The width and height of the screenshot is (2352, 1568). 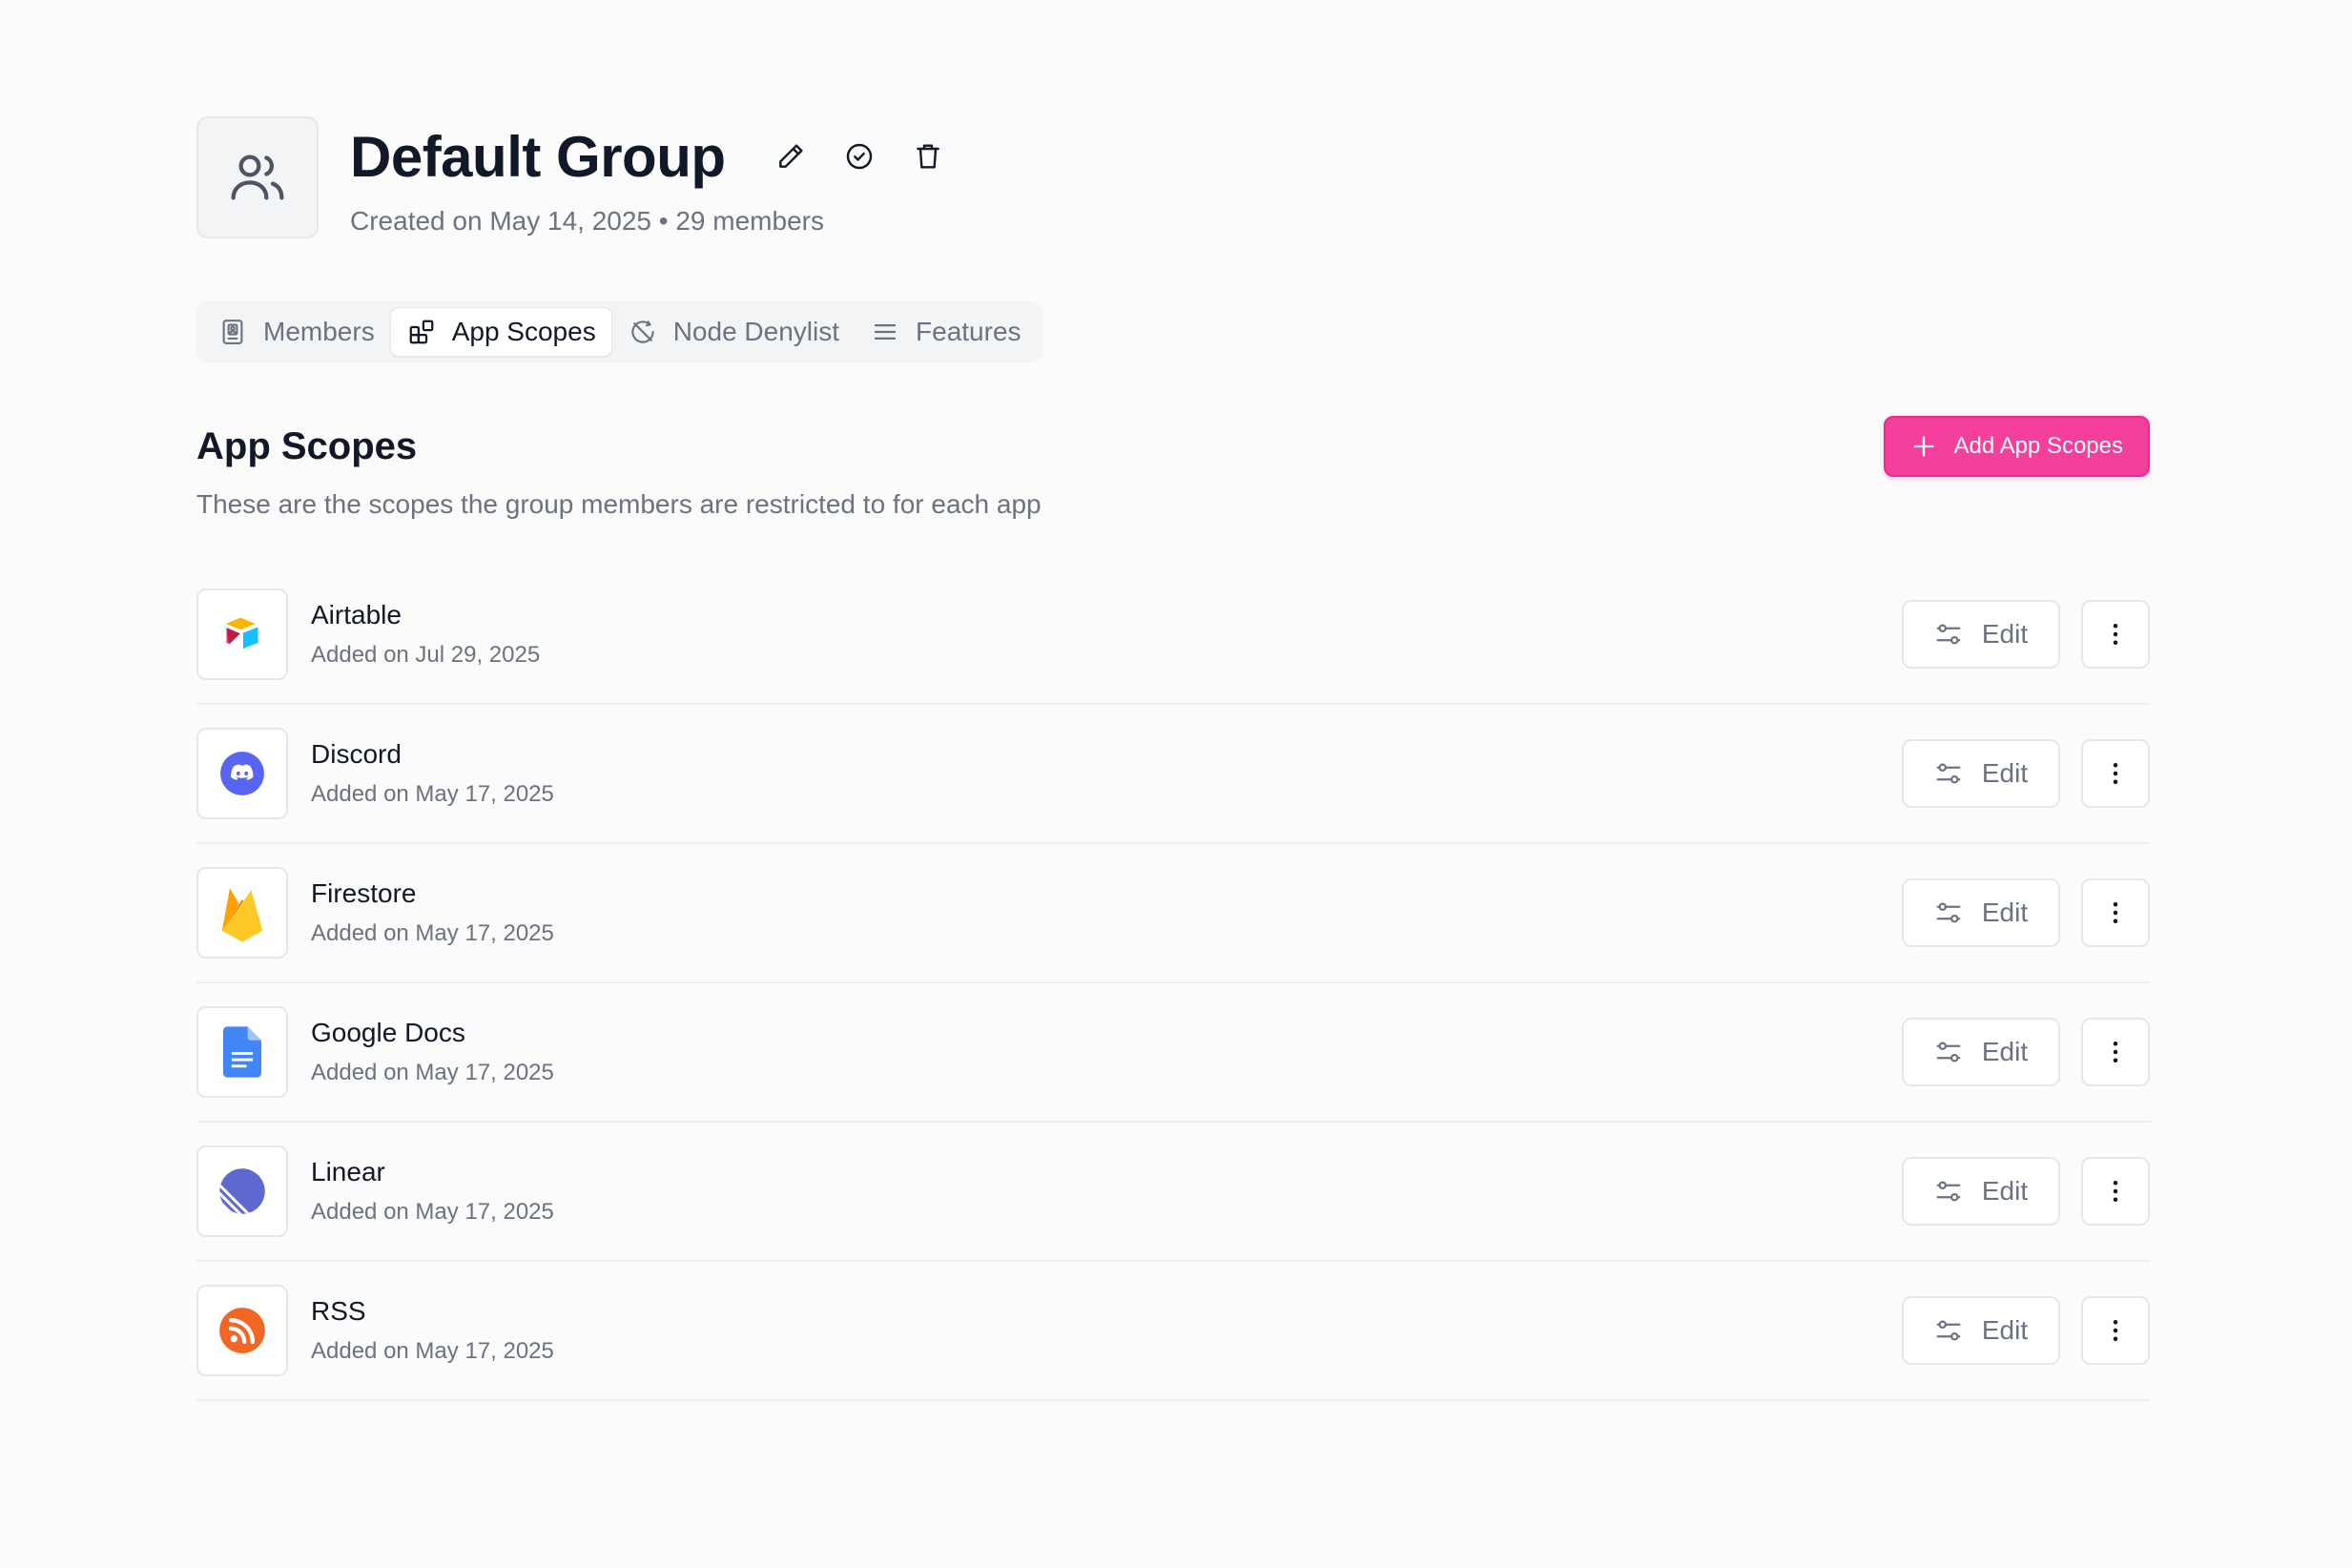 I want to click on add-app-scopes-button: Add App Scopes, so click(x=2016, y=446).